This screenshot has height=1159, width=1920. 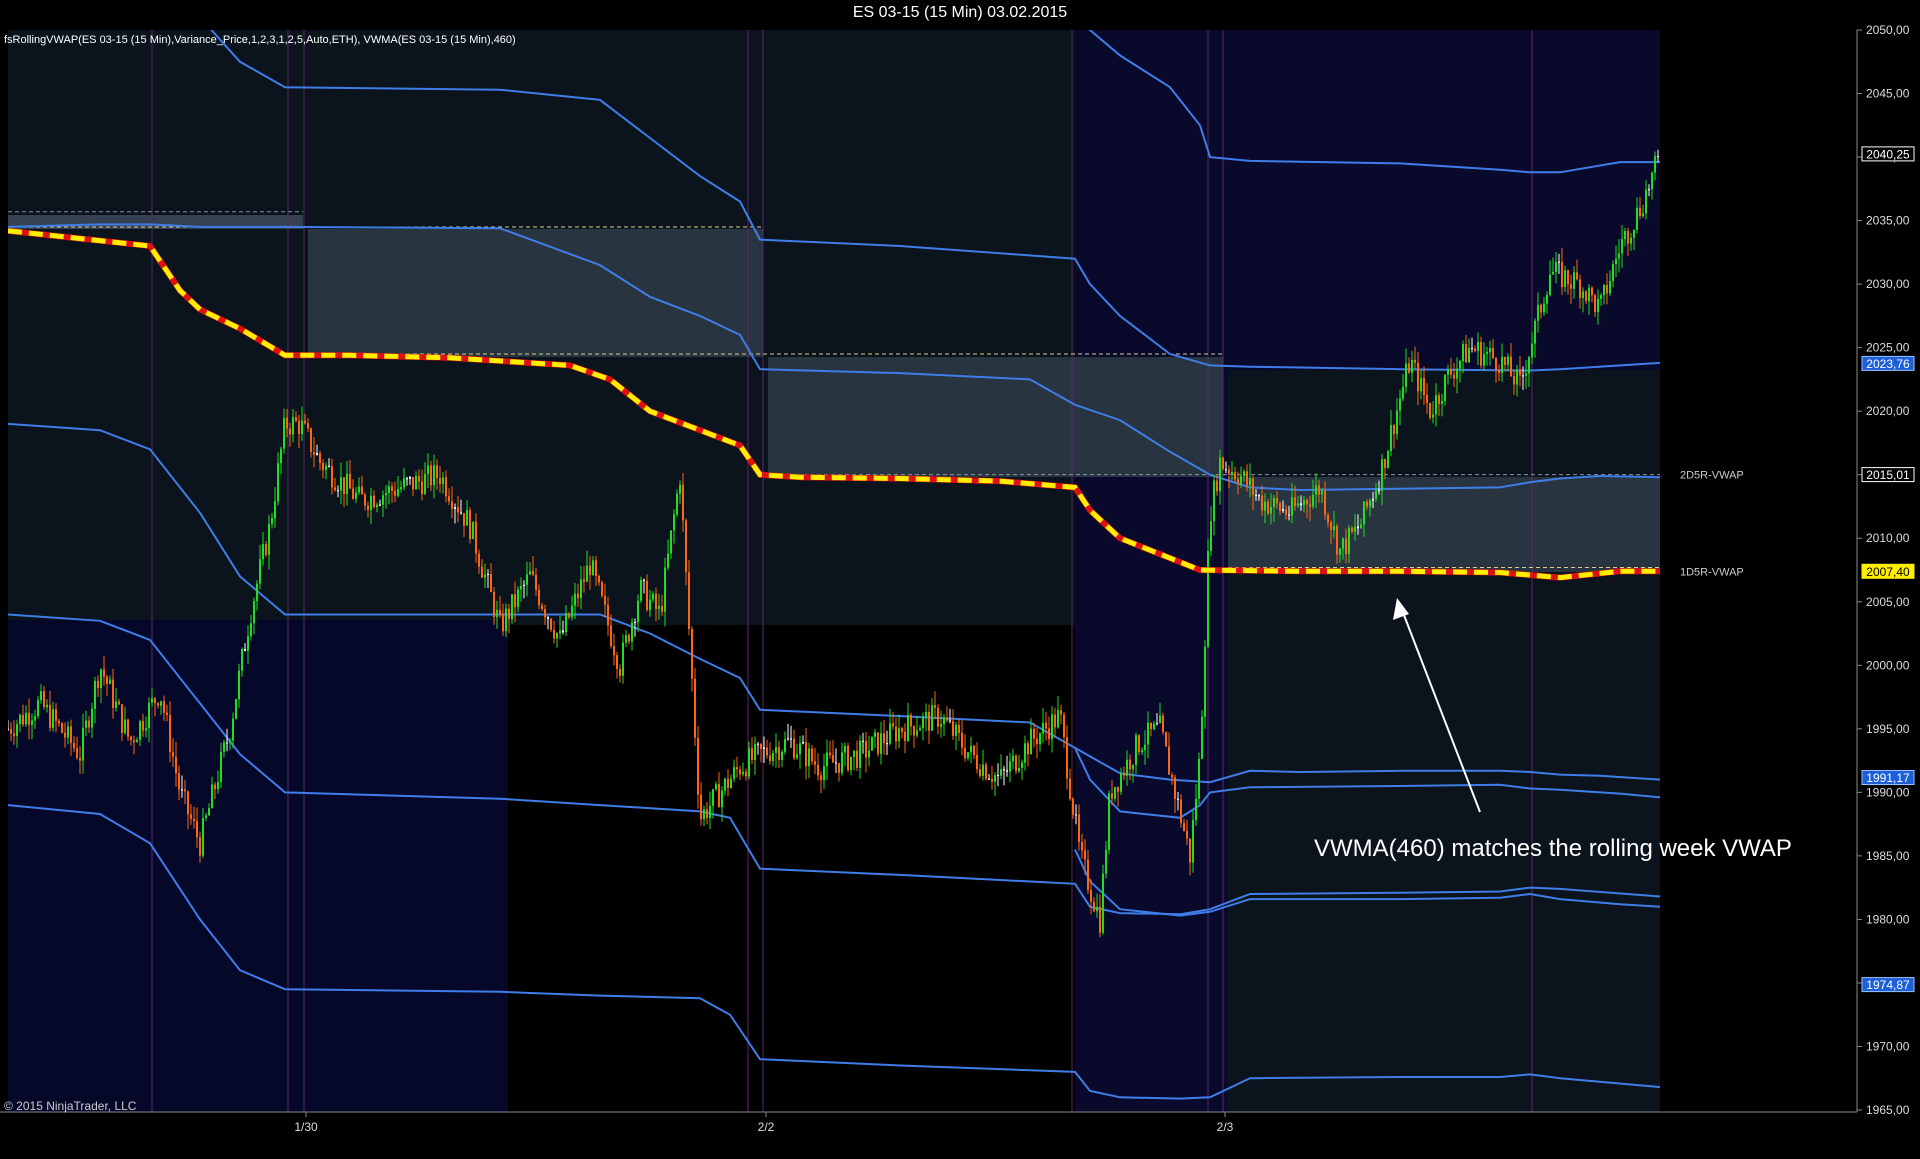 I want to click on y-tick-label-9: 2005,00, so click(x=1888, y=602).